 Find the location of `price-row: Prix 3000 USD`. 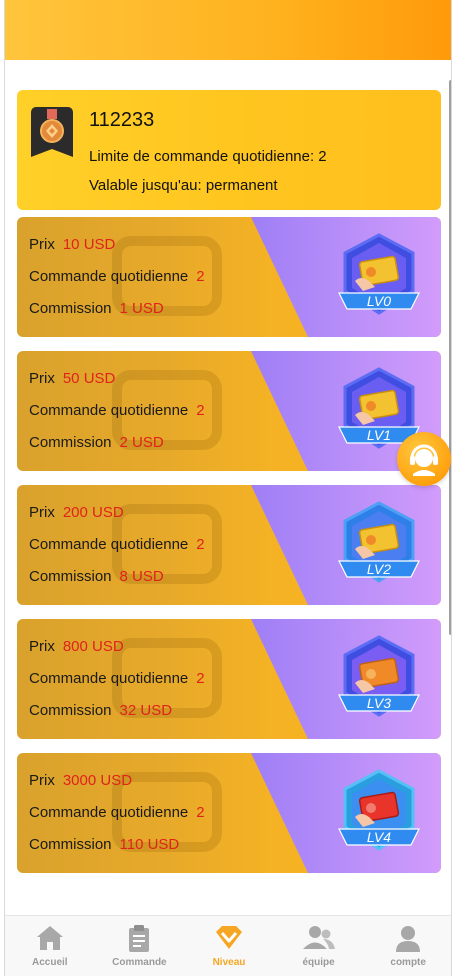

price-row: Prix 3000 USD is located at coordinates (80, 780).